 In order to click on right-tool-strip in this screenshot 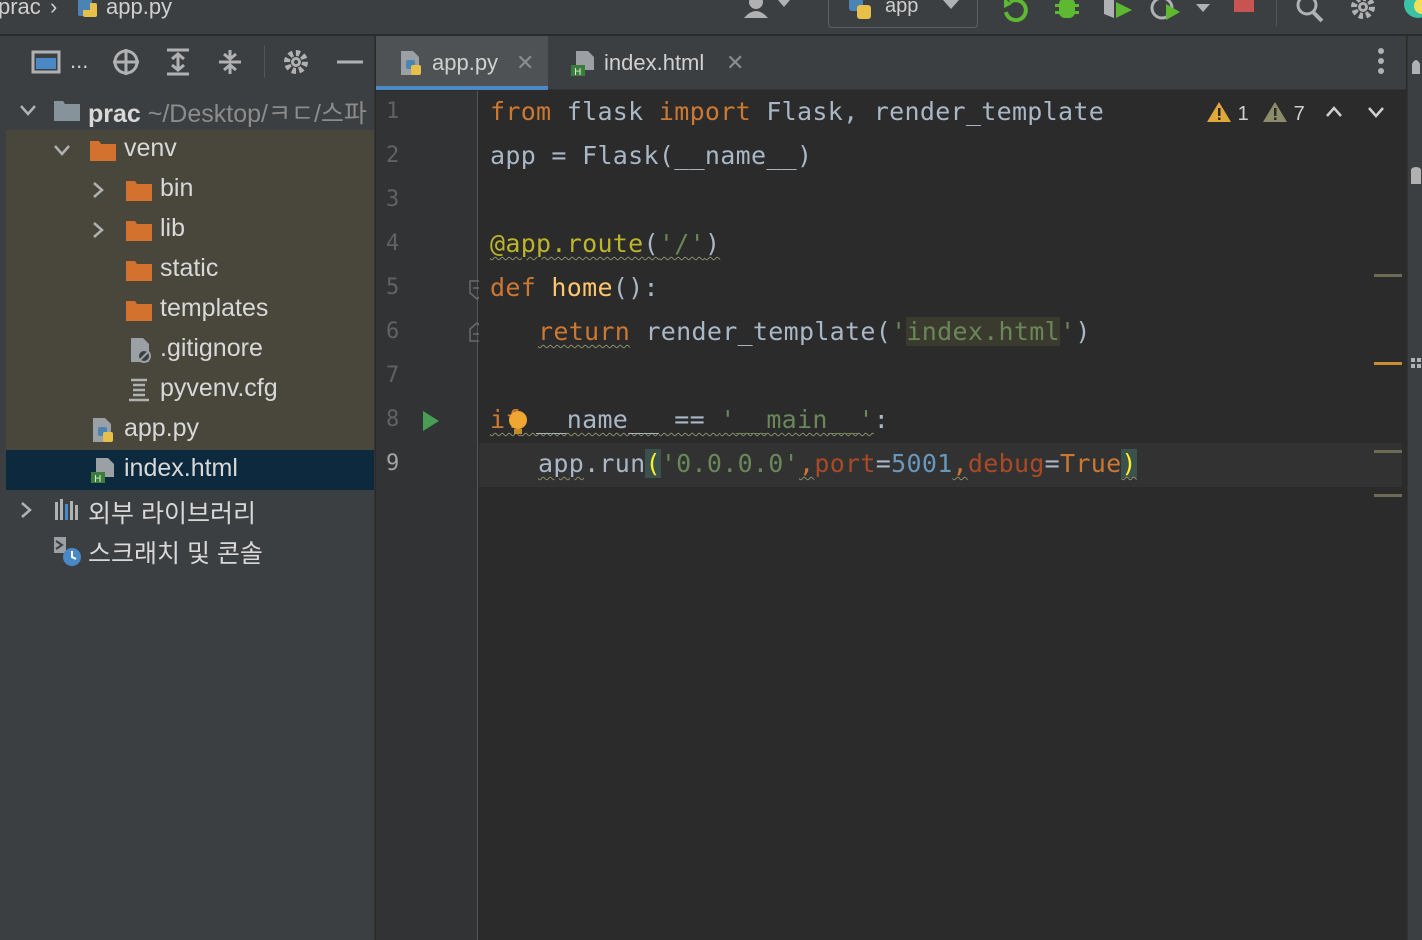, I will do `click(1414, 488)`.